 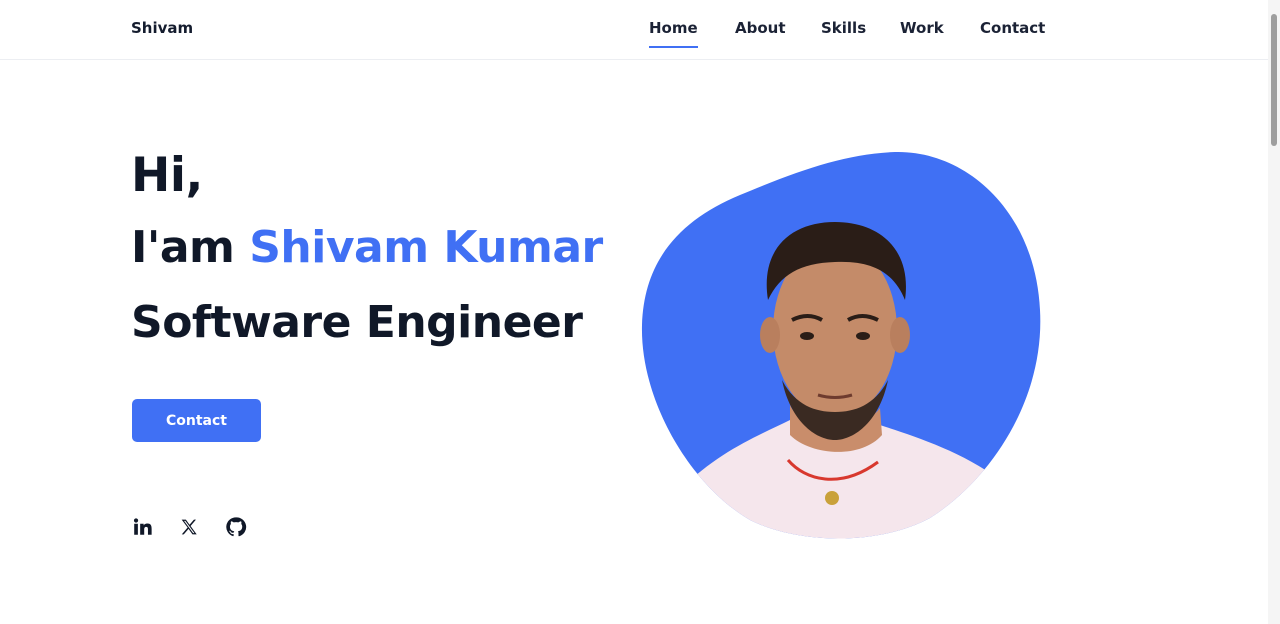 I want to click on hero-intro-prefix: I'am, so click(x=183, y=247).